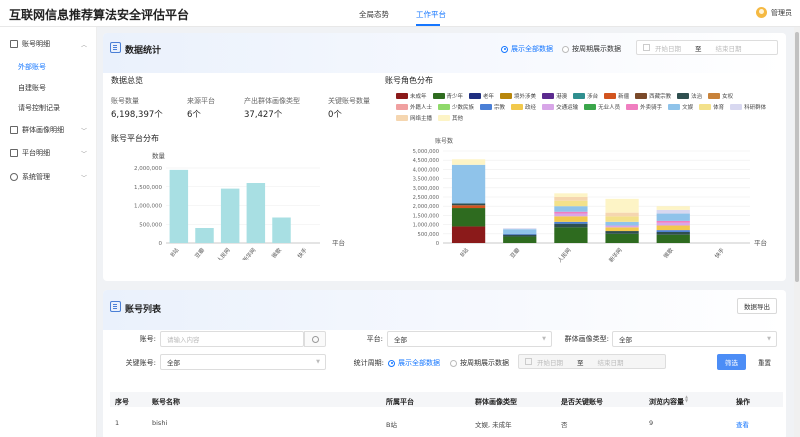 This screenshot has height=437, width=800. What do you see at coordinates (411, 96) in the screenshot?
I see `legend-item: 未成年` at bounding box center [411, 96].